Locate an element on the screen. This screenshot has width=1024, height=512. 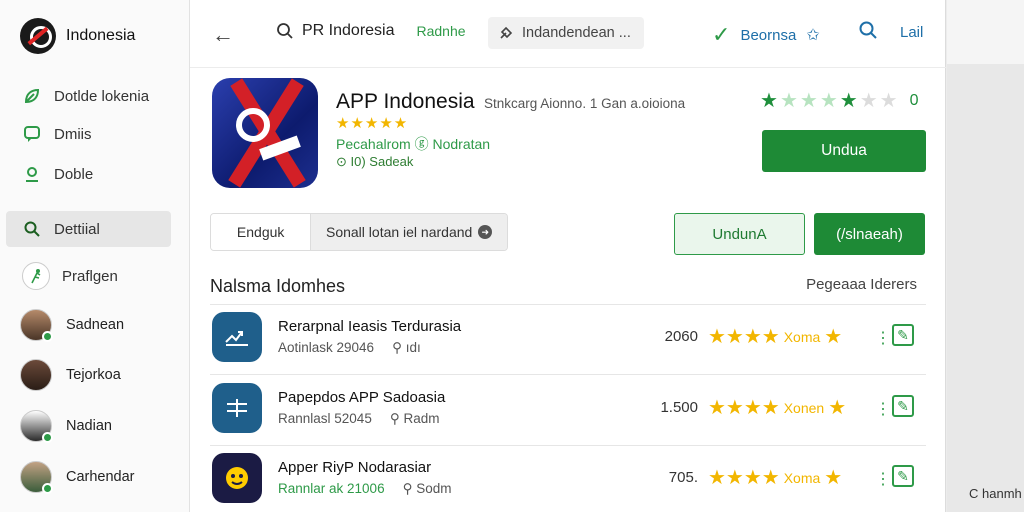
tab-label: Endguk is located at coordinates (260, 232).